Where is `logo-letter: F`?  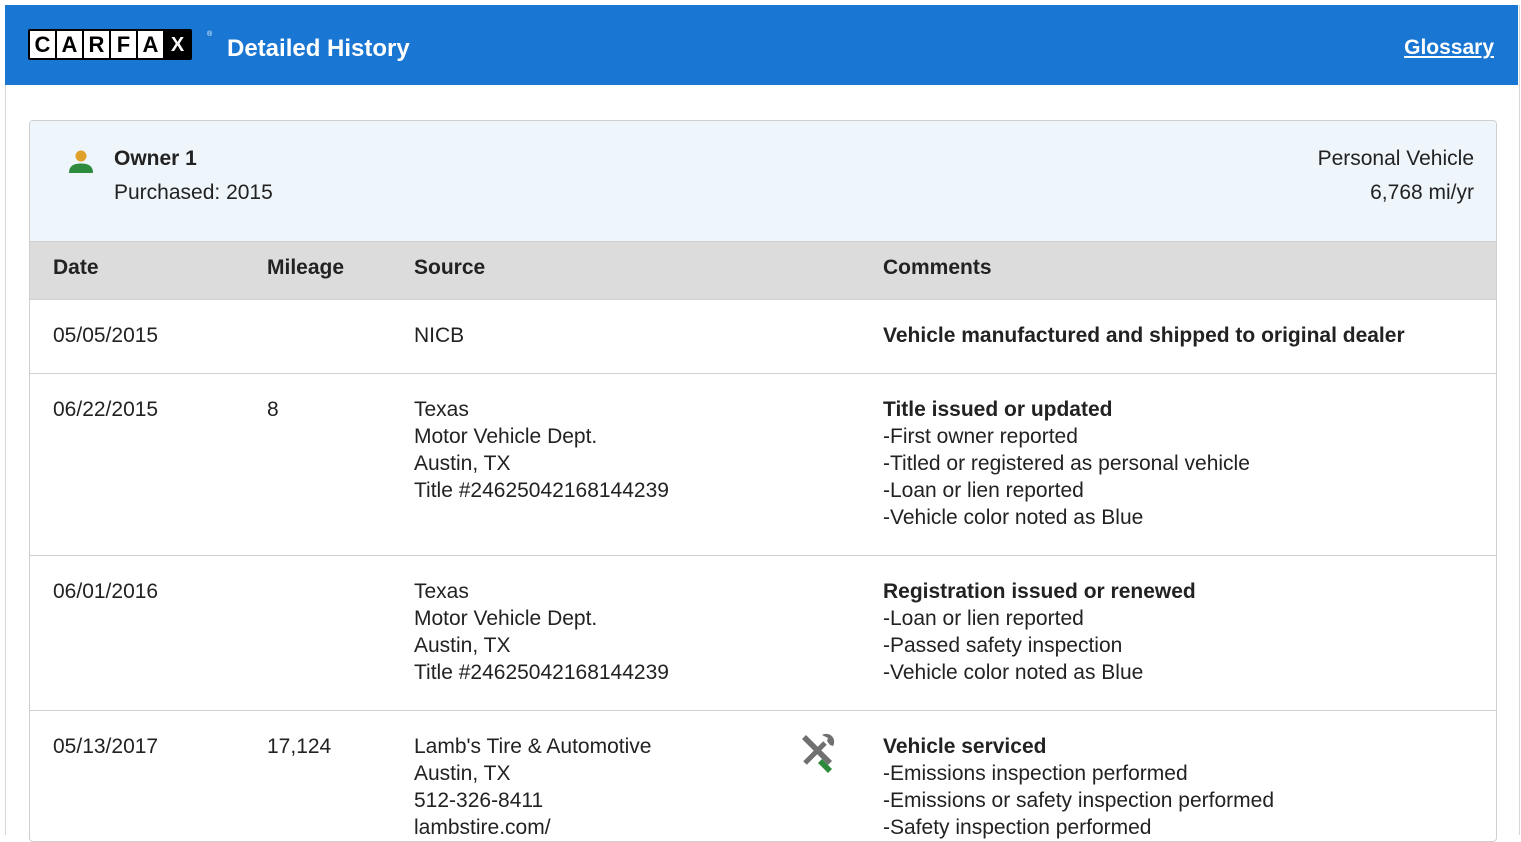 logo-letter: F is located at coordinates (123, 44).